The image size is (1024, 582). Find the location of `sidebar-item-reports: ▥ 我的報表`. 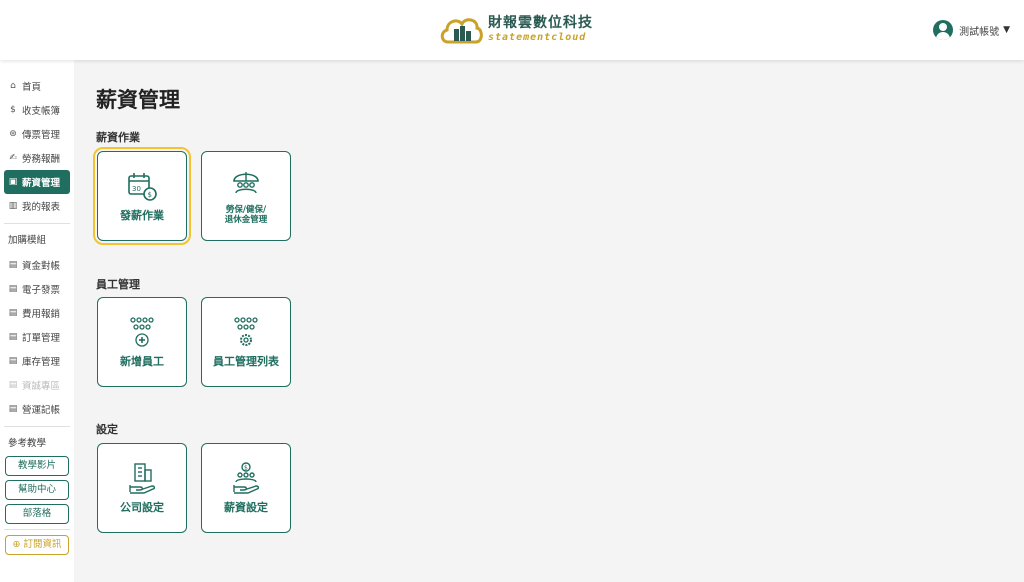

sidebar-item-reports: ▥ 我的報表 is located at coordinates (37, 206).